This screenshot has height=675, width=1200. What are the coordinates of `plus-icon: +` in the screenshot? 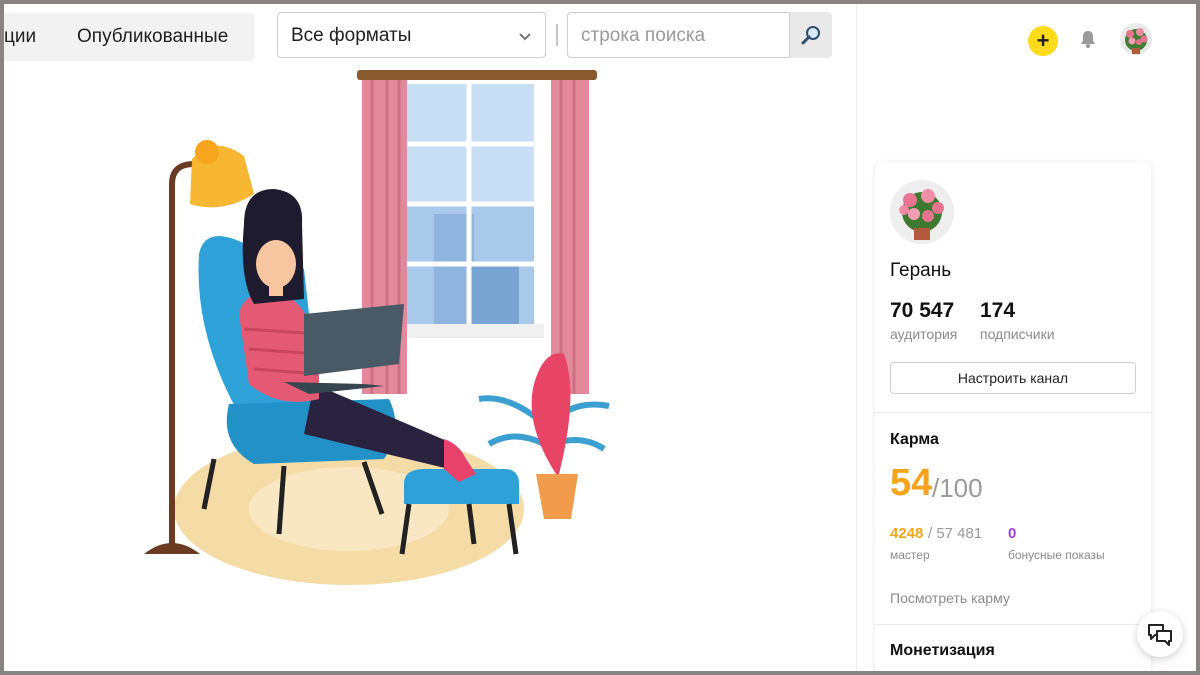 It's located at (1043, 40).